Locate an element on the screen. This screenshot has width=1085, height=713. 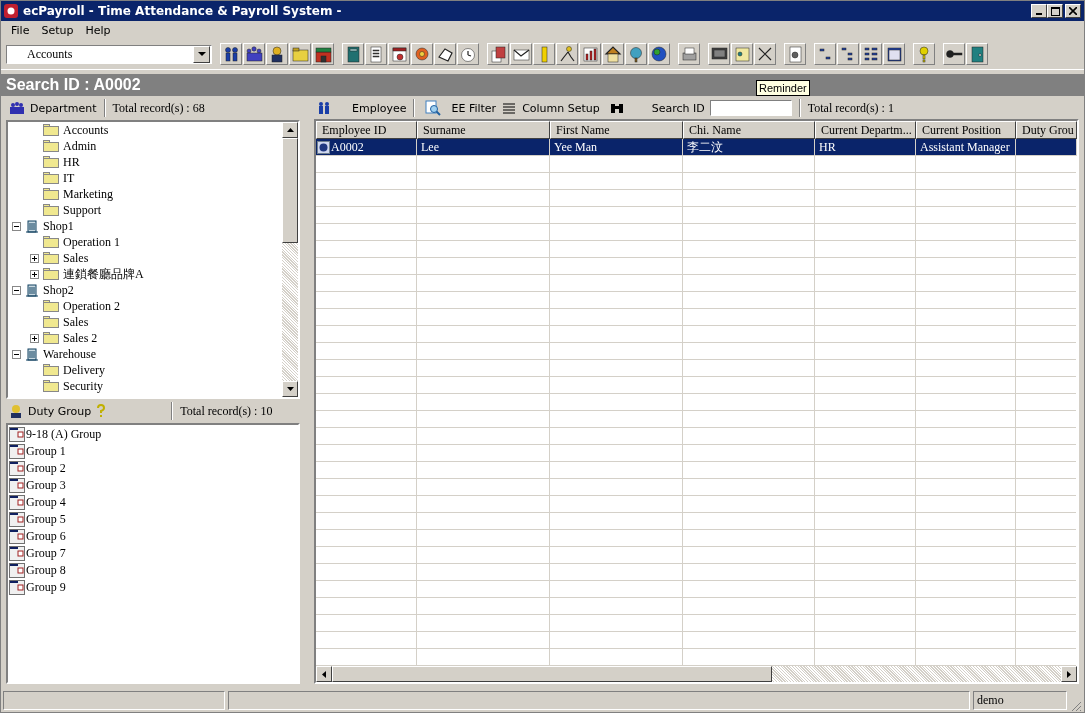
duty-group-item: Group 7 is located at coordinates (46, 553).